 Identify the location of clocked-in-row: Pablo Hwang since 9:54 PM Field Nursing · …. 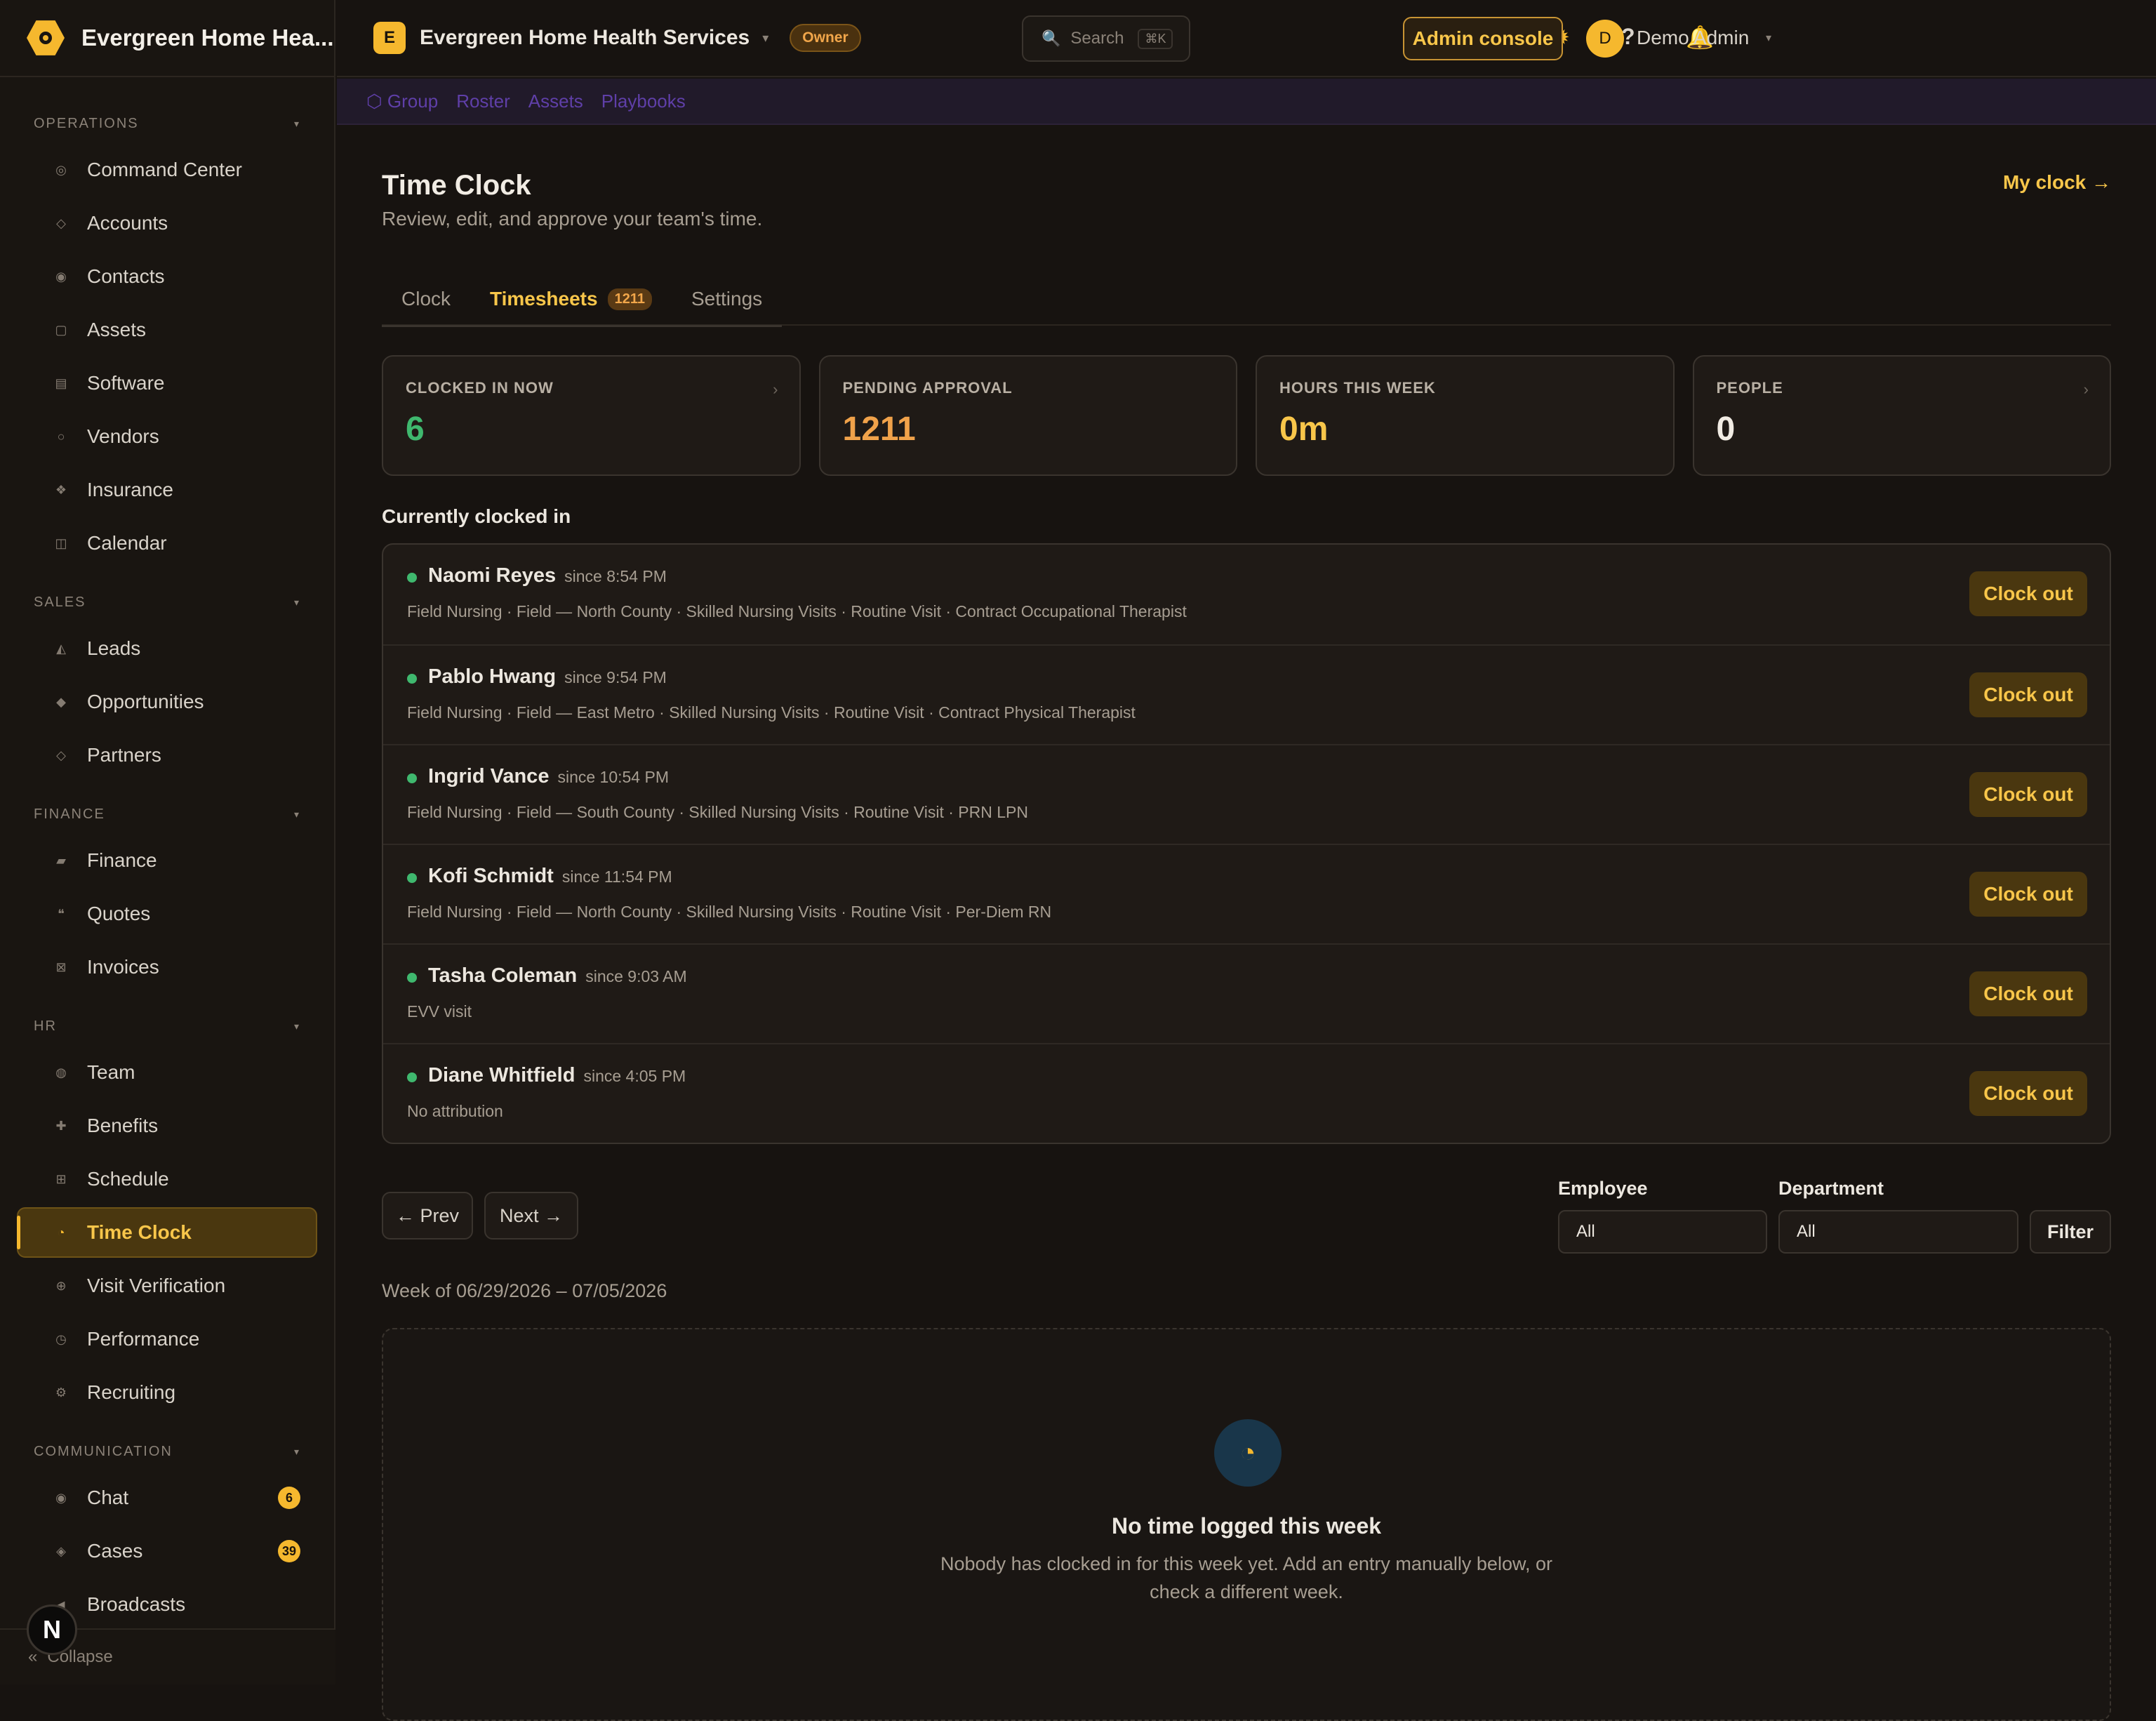
(1246, 694).